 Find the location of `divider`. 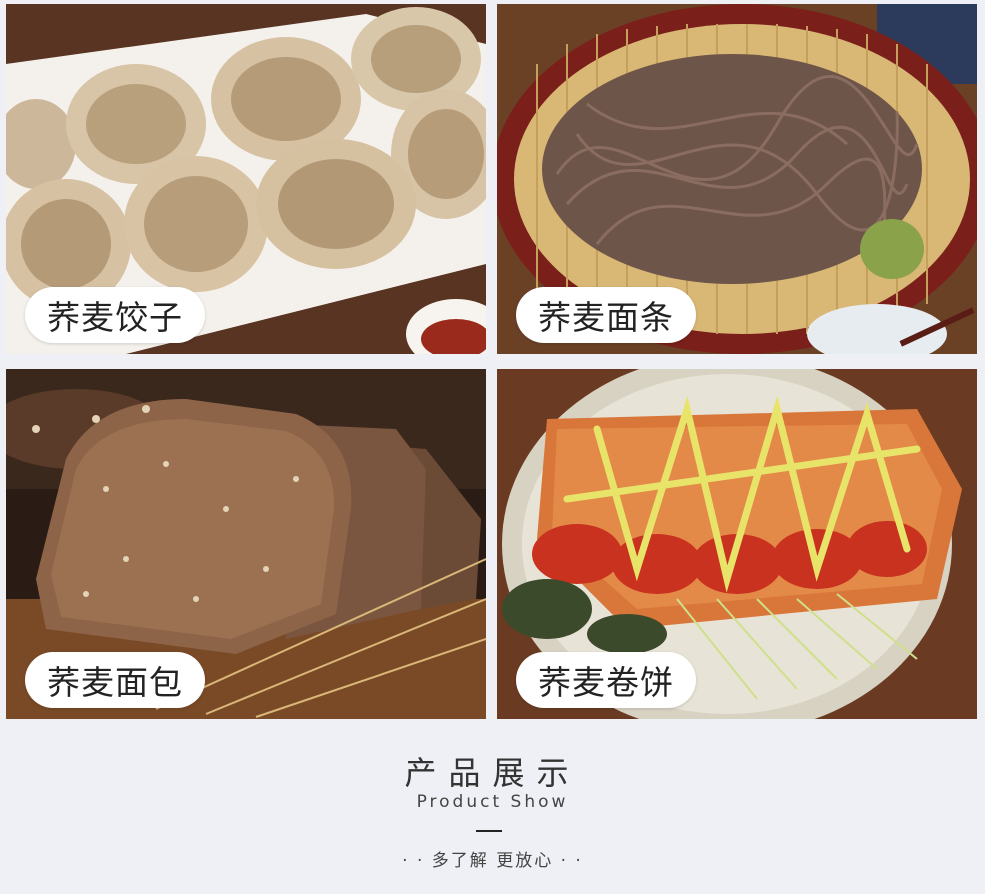

divider is located at coordinates (489, 831).